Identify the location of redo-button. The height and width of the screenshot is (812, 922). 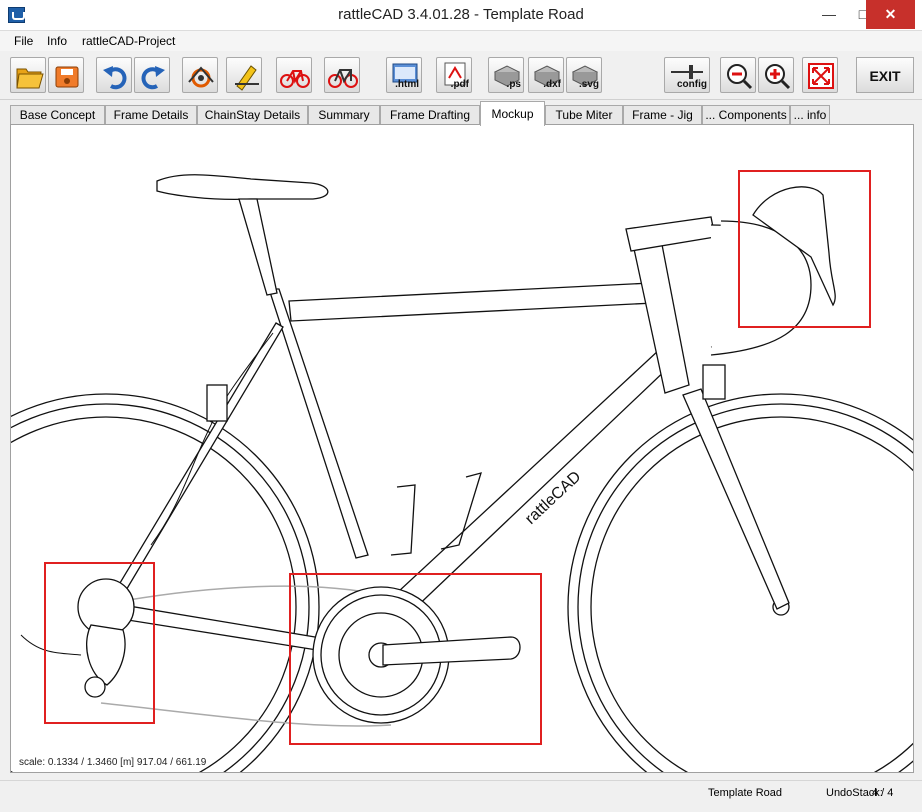
(152, 75).